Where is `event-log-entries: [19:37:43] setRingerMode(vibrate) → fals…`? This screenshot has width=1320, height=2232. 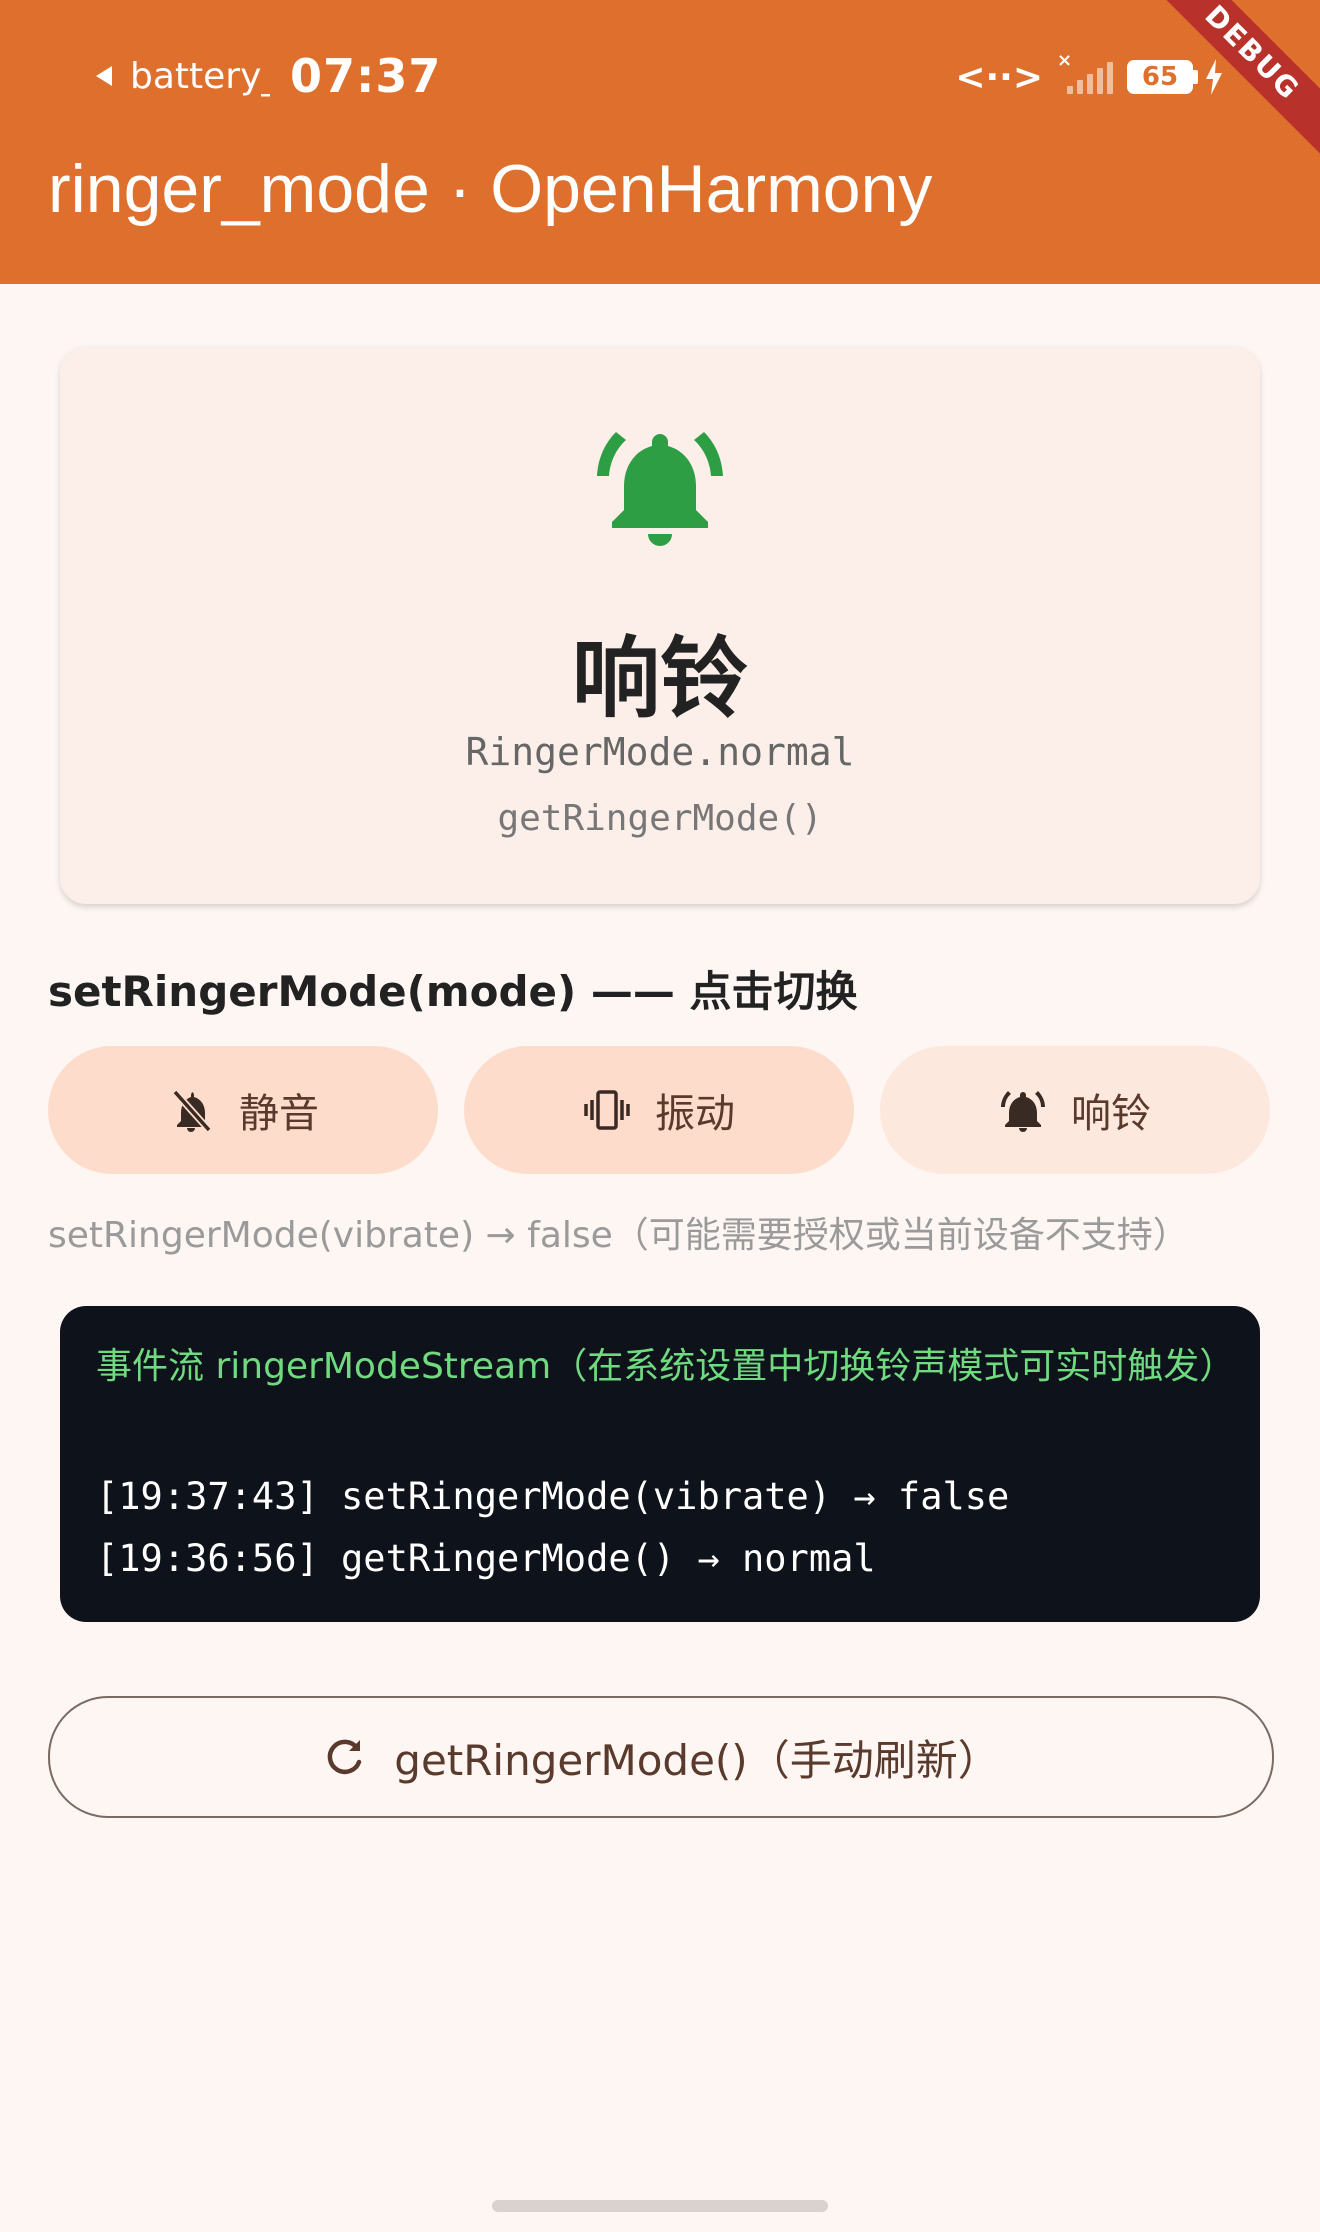
event-log-entries: [19:37:43] setRingerMode(vibrate) → fals… is located at coordinates (552, 1528).